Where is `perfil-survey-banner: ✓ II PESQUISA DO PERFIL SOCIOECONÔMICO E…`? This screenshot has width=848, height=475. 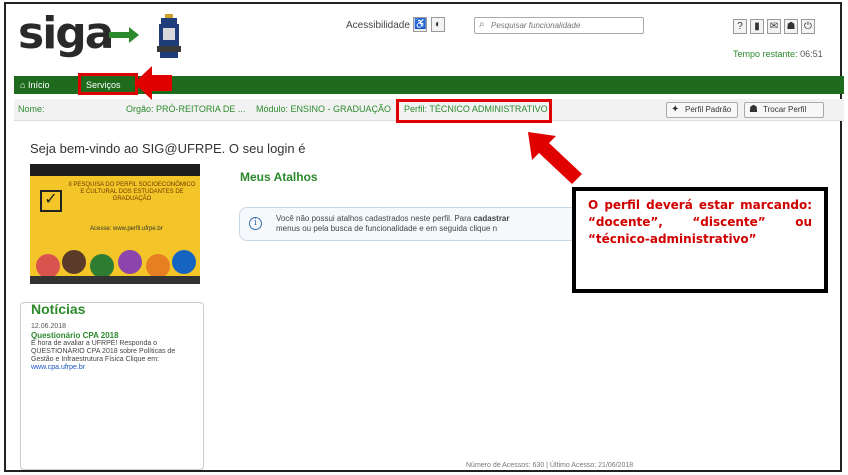 perfil-survey-banner: ✓ II PESQUISA DO PERFIL SOCIOECONÔMICO E… is located at coordinates (115, 229).